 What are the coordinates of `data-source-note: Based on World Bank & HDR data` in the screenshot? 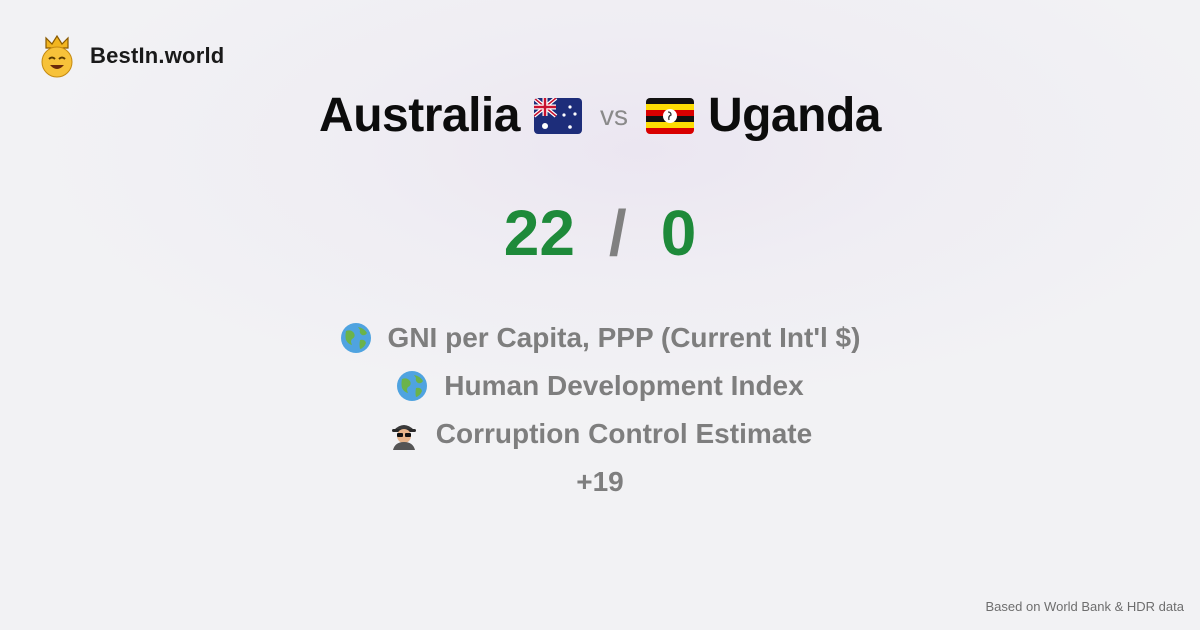 It's located at (1084, 606).